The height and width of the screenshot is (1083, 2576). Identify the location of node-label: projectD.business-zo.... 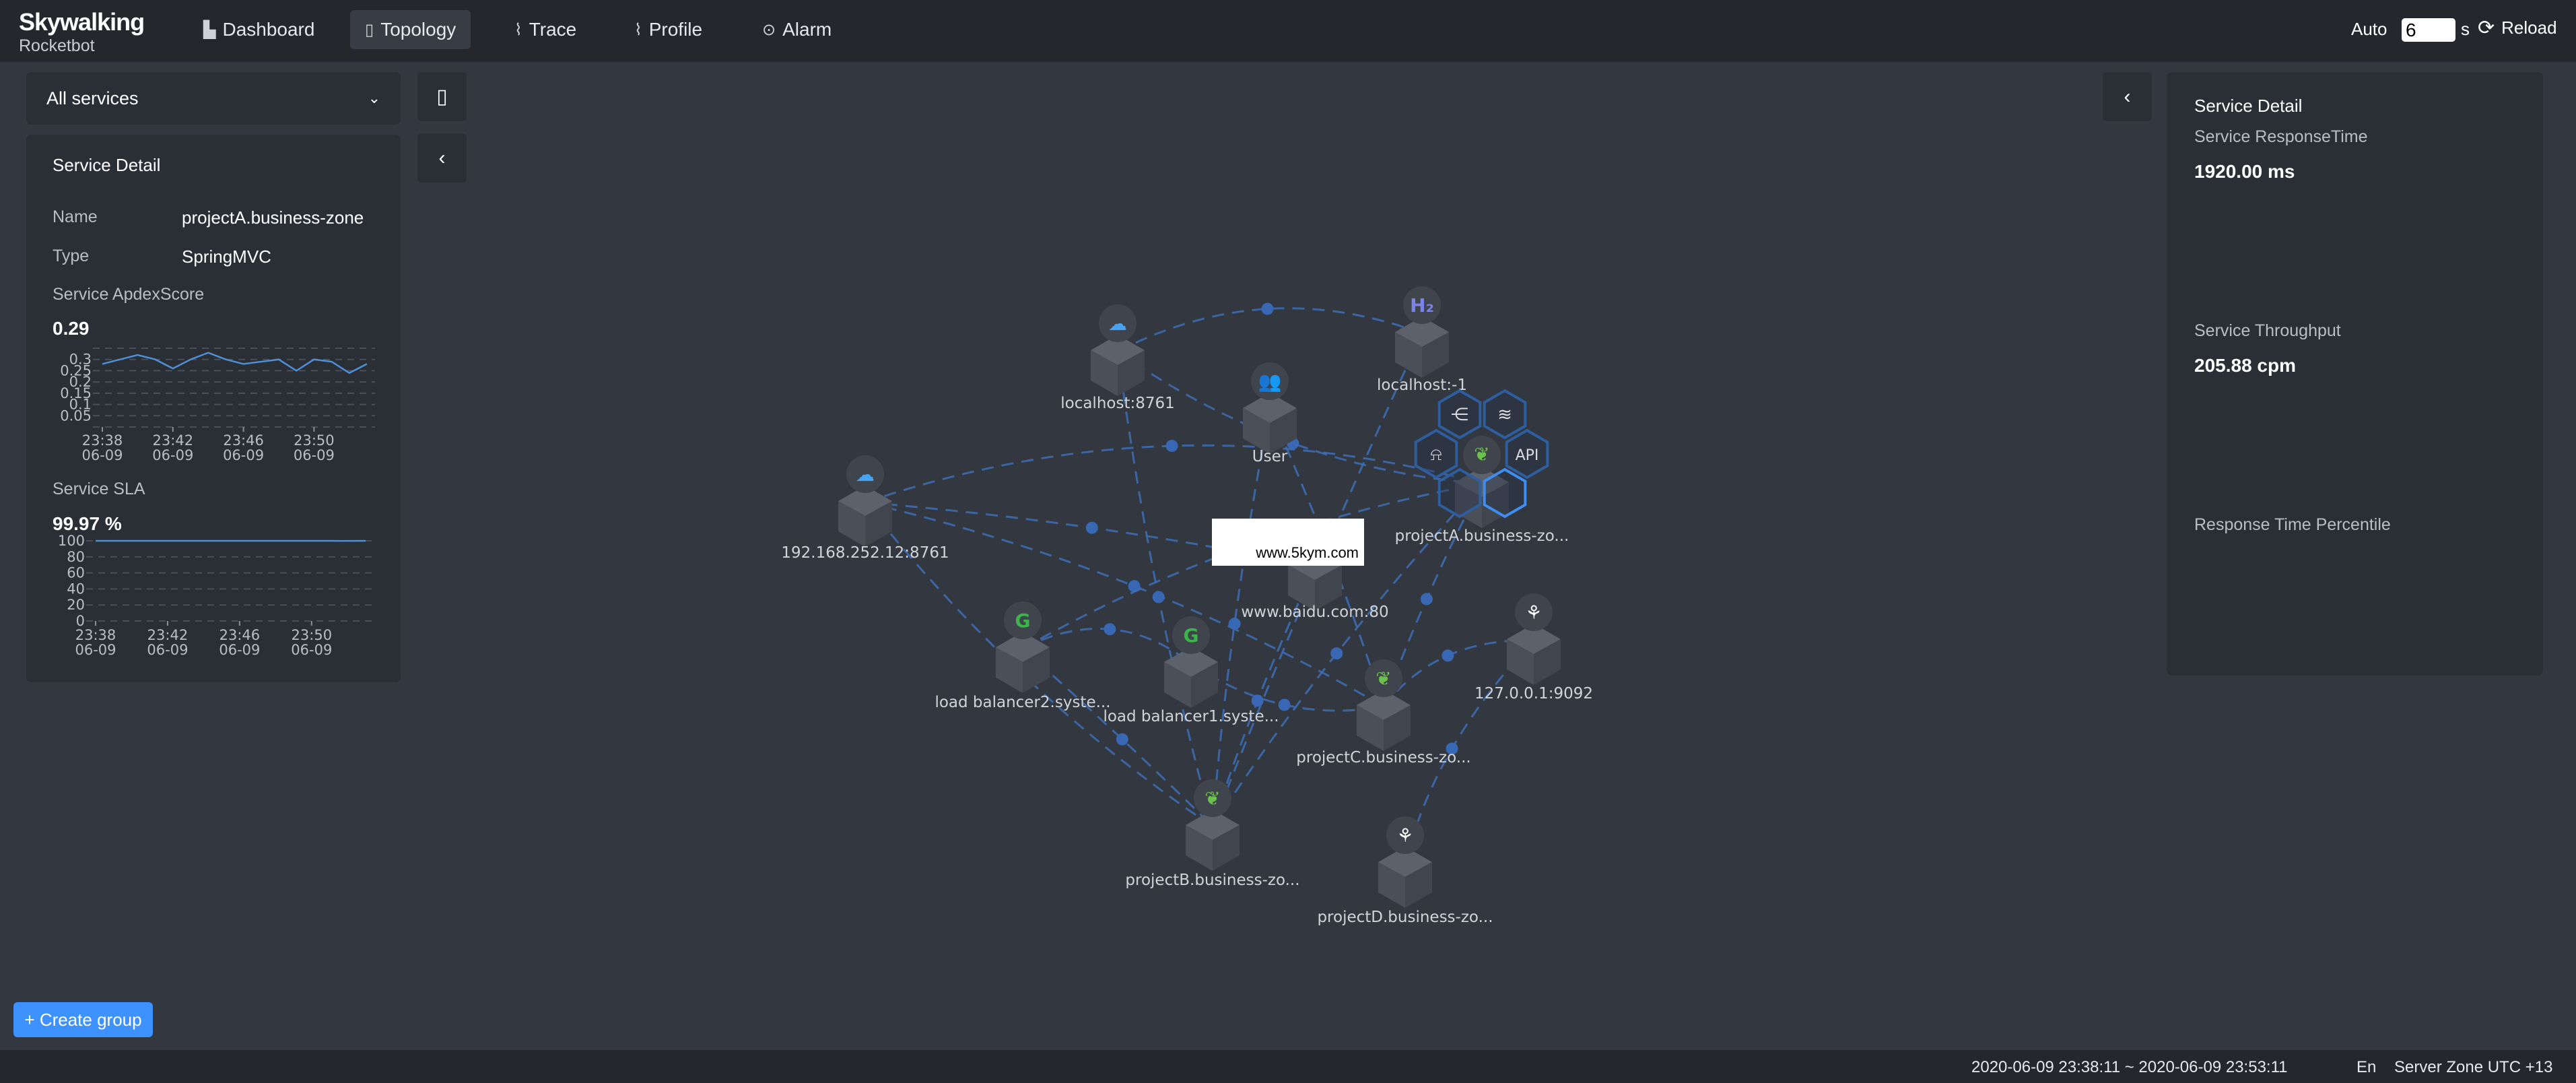
(1405, 917).